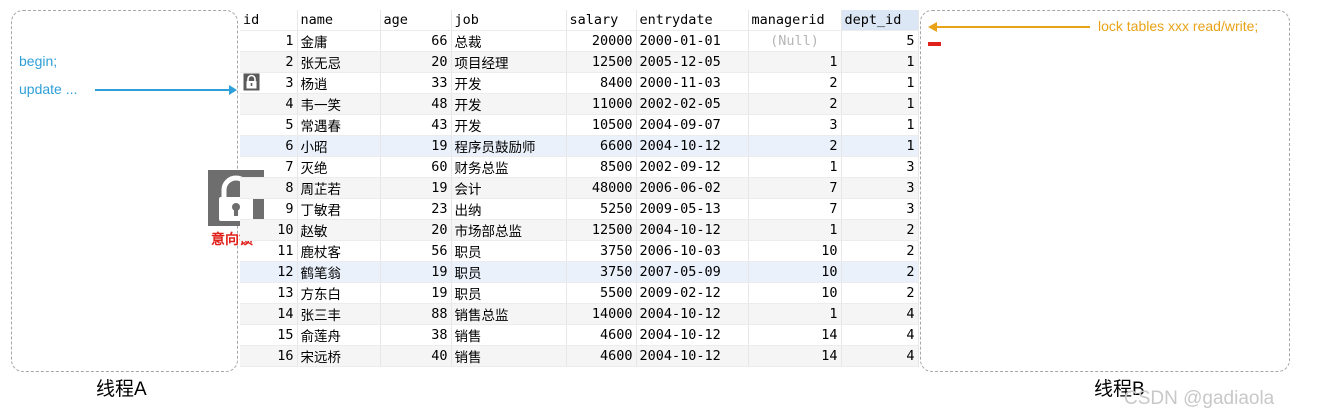 This screenshot has height=420, width=1318. I want to click on table-row: 10 赵敏 20 市场部总监 12500 2004-10-12 1 2, so click(579, 230).